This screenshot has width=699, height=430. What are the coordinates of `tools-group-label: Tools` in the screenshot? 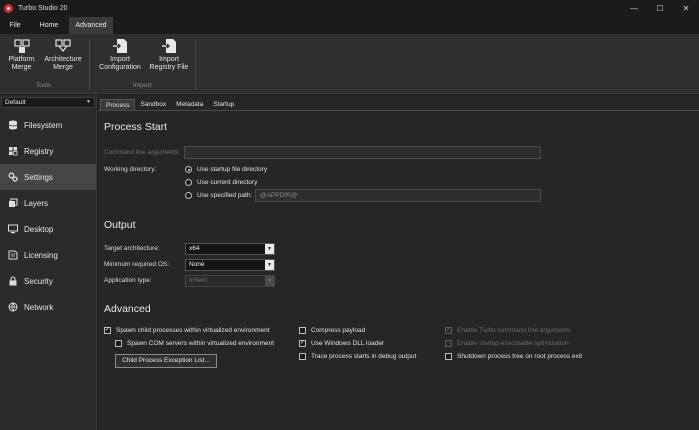 It's located at (44, 85).